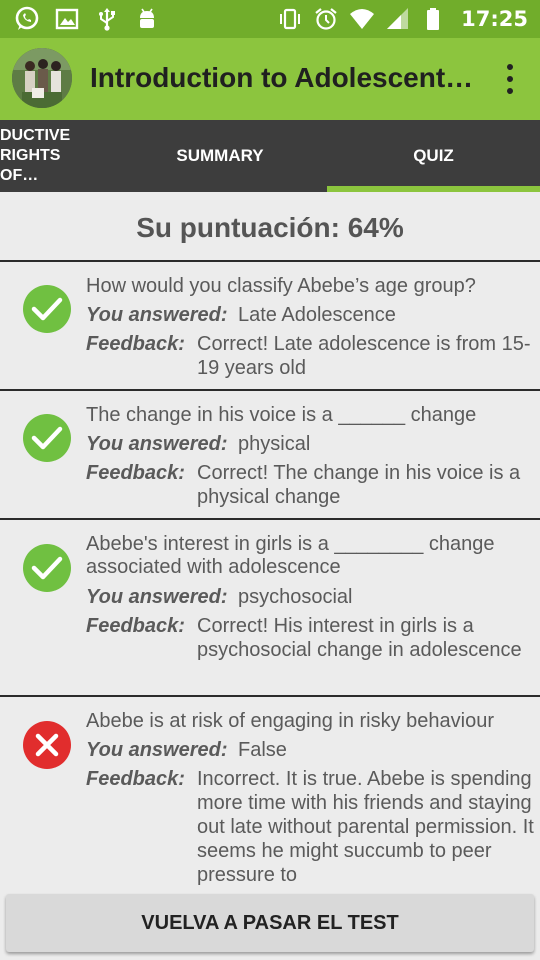  I want to click on tab-summary: SUMMARY, so click(220, 156).